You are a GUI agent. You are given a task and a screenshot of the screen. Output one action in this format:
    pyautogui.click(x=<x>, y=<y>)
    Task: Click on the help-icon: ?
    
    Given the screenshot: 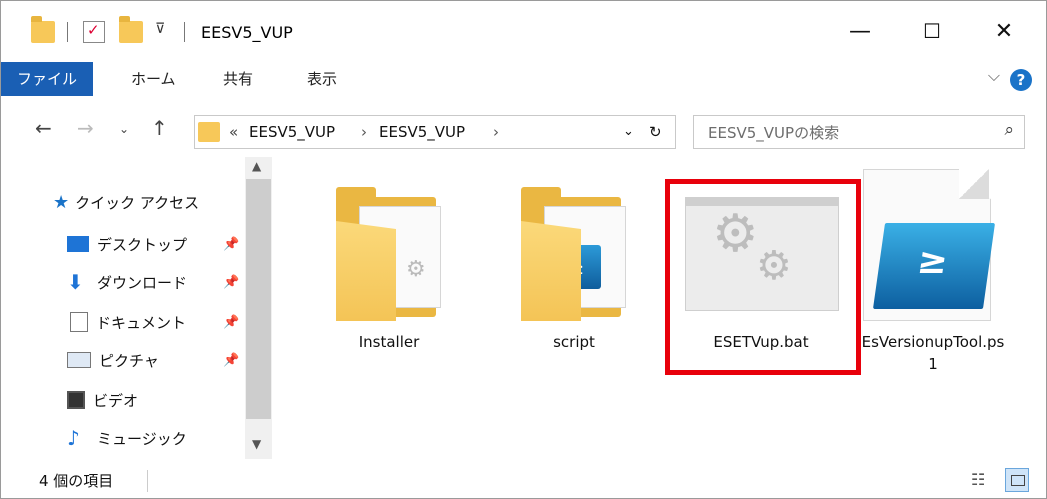 What is the action you would take?
    pyautogui.click(x=1021, y=80)
    